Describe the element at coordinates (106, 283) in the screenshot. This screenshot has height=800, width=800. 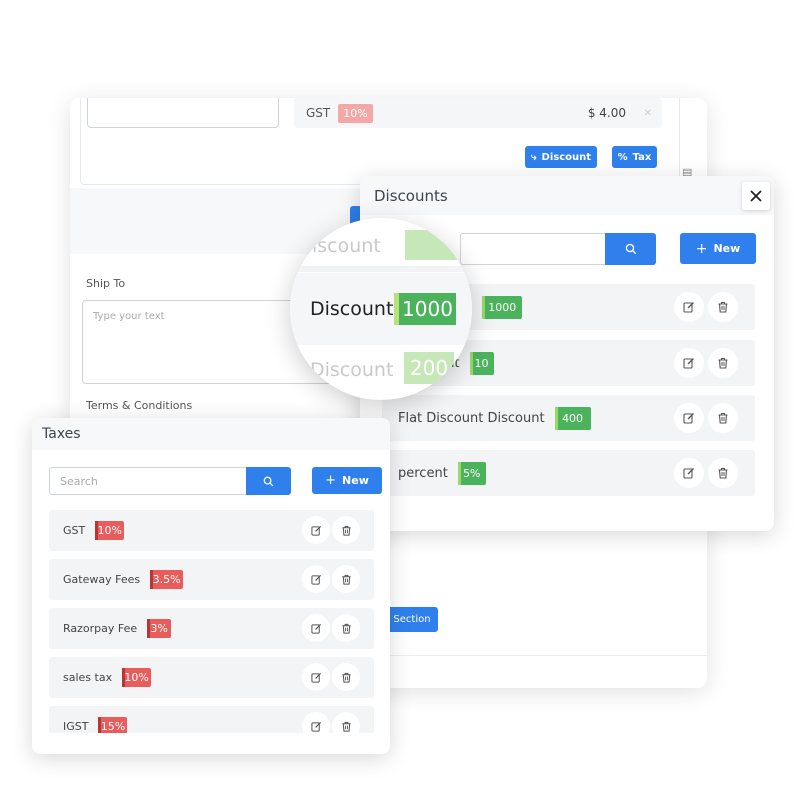
I see `ship-to-label: Ship To` at that location.